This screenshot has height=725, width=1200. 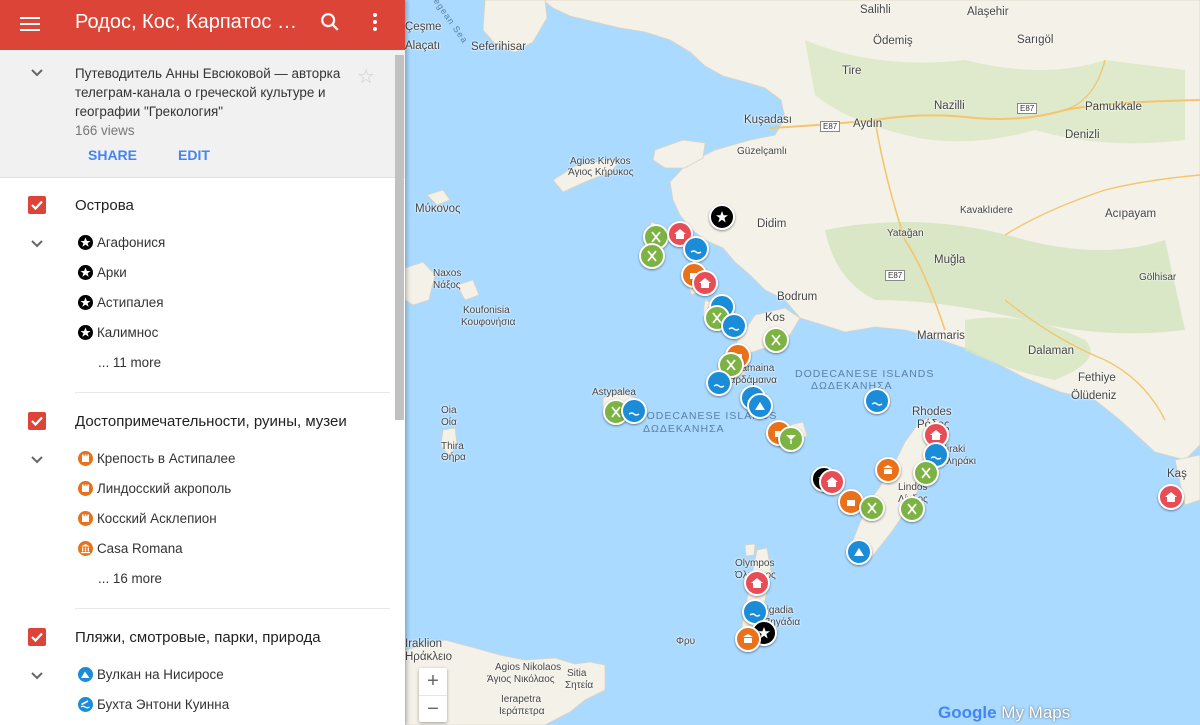 What do you see at coordinates (330, 22) in the screenshot?
I see `search-icon` at bounding box center [330, 22].